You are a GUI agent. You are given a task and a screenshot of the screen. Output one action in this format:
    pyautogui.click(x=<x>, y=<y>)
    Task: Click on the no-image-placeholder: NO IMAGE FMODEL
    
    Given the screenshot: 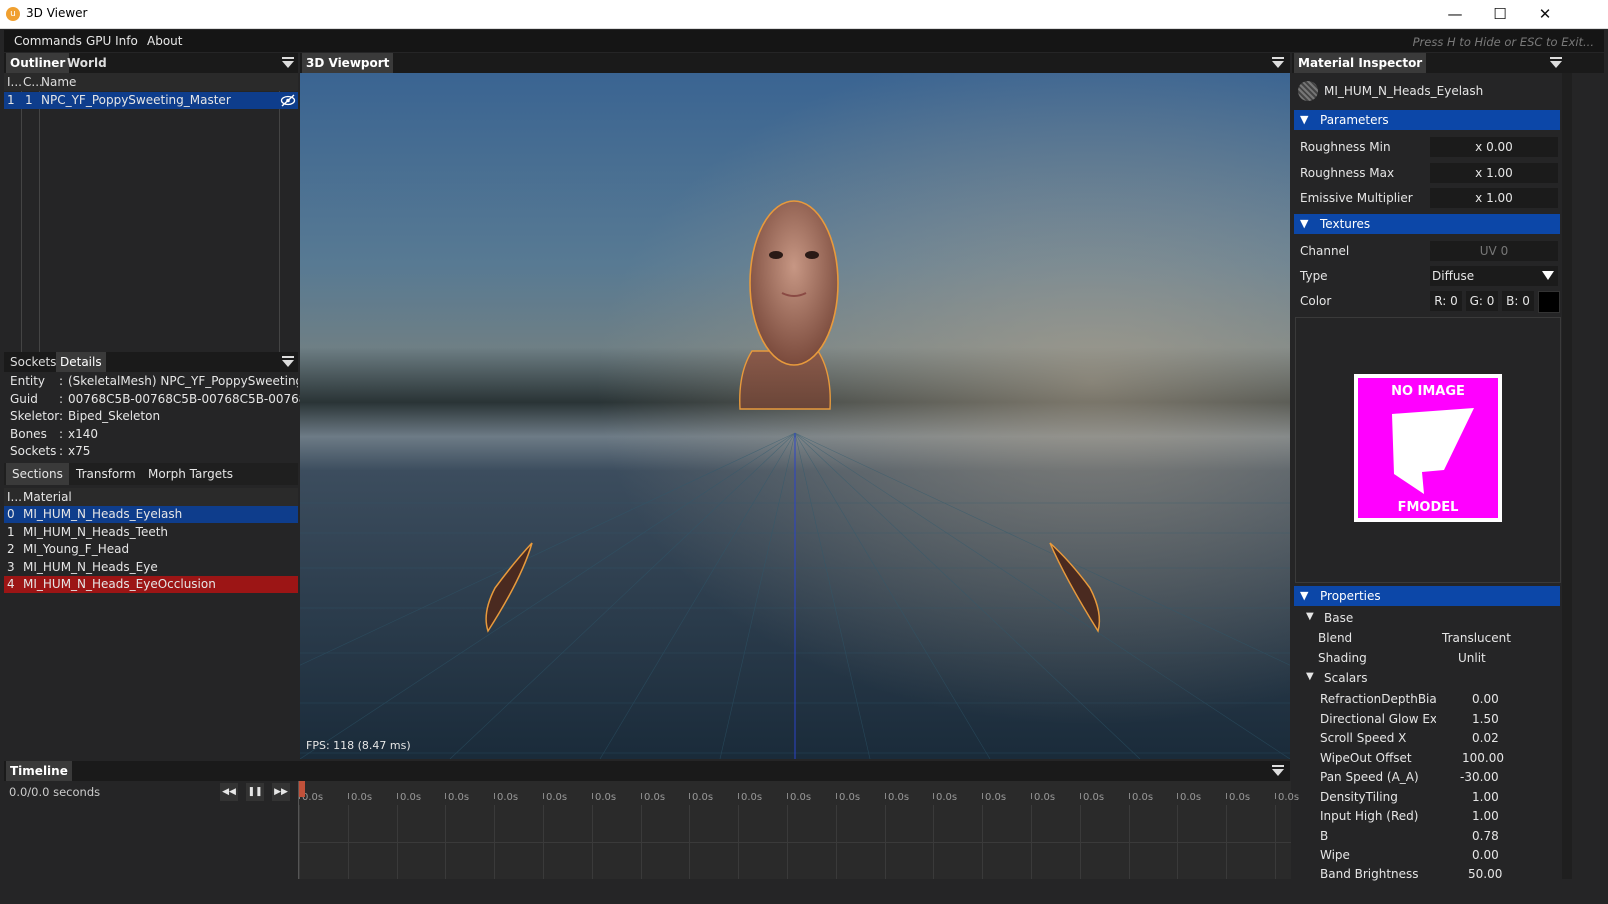 What is the action you would take?
    pyautogui.click(x=1428, y=448)
    